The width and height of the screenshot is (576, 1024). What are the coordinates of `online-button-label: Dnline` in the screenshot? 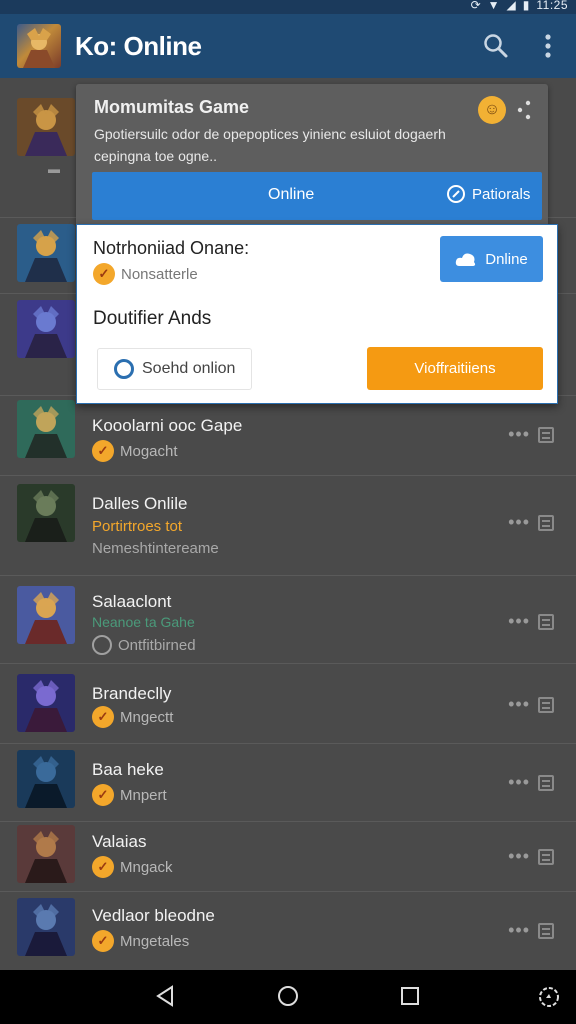 It's located at (506, 259).